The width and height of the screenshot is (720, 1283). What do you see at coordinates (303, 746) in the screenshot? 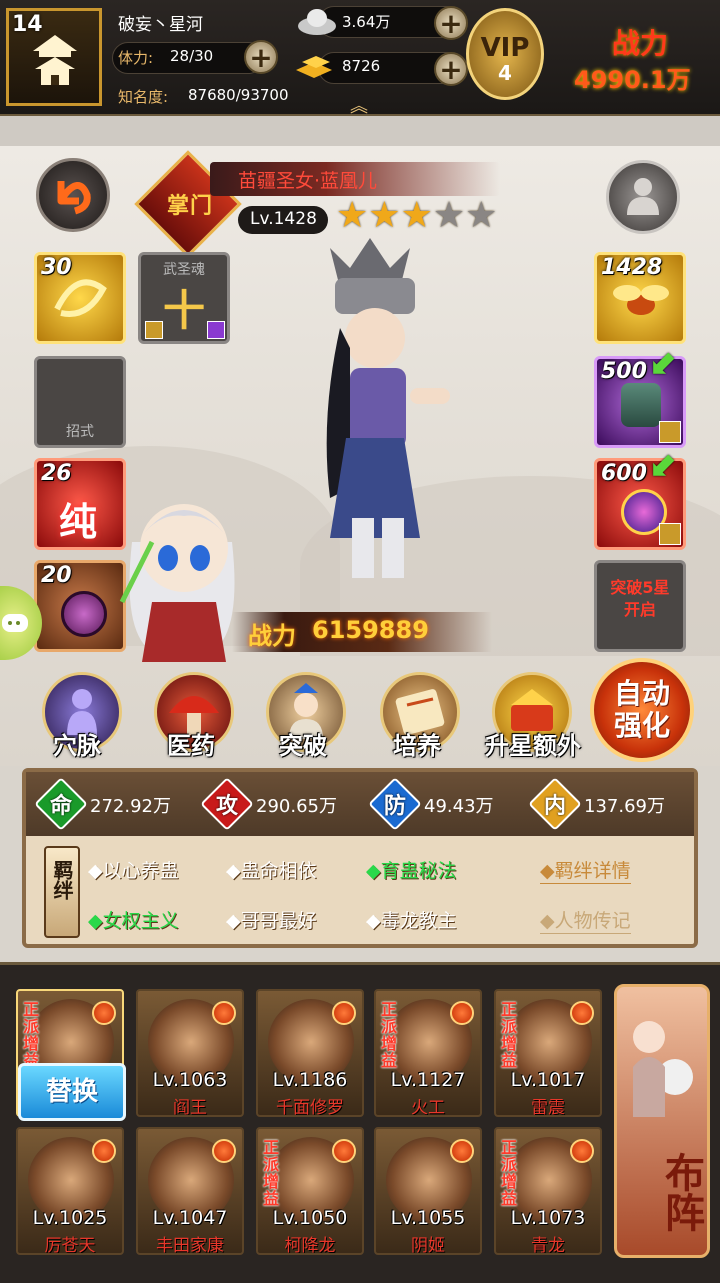
I see `menu-label: 突破` at bounding box center [303, 746].